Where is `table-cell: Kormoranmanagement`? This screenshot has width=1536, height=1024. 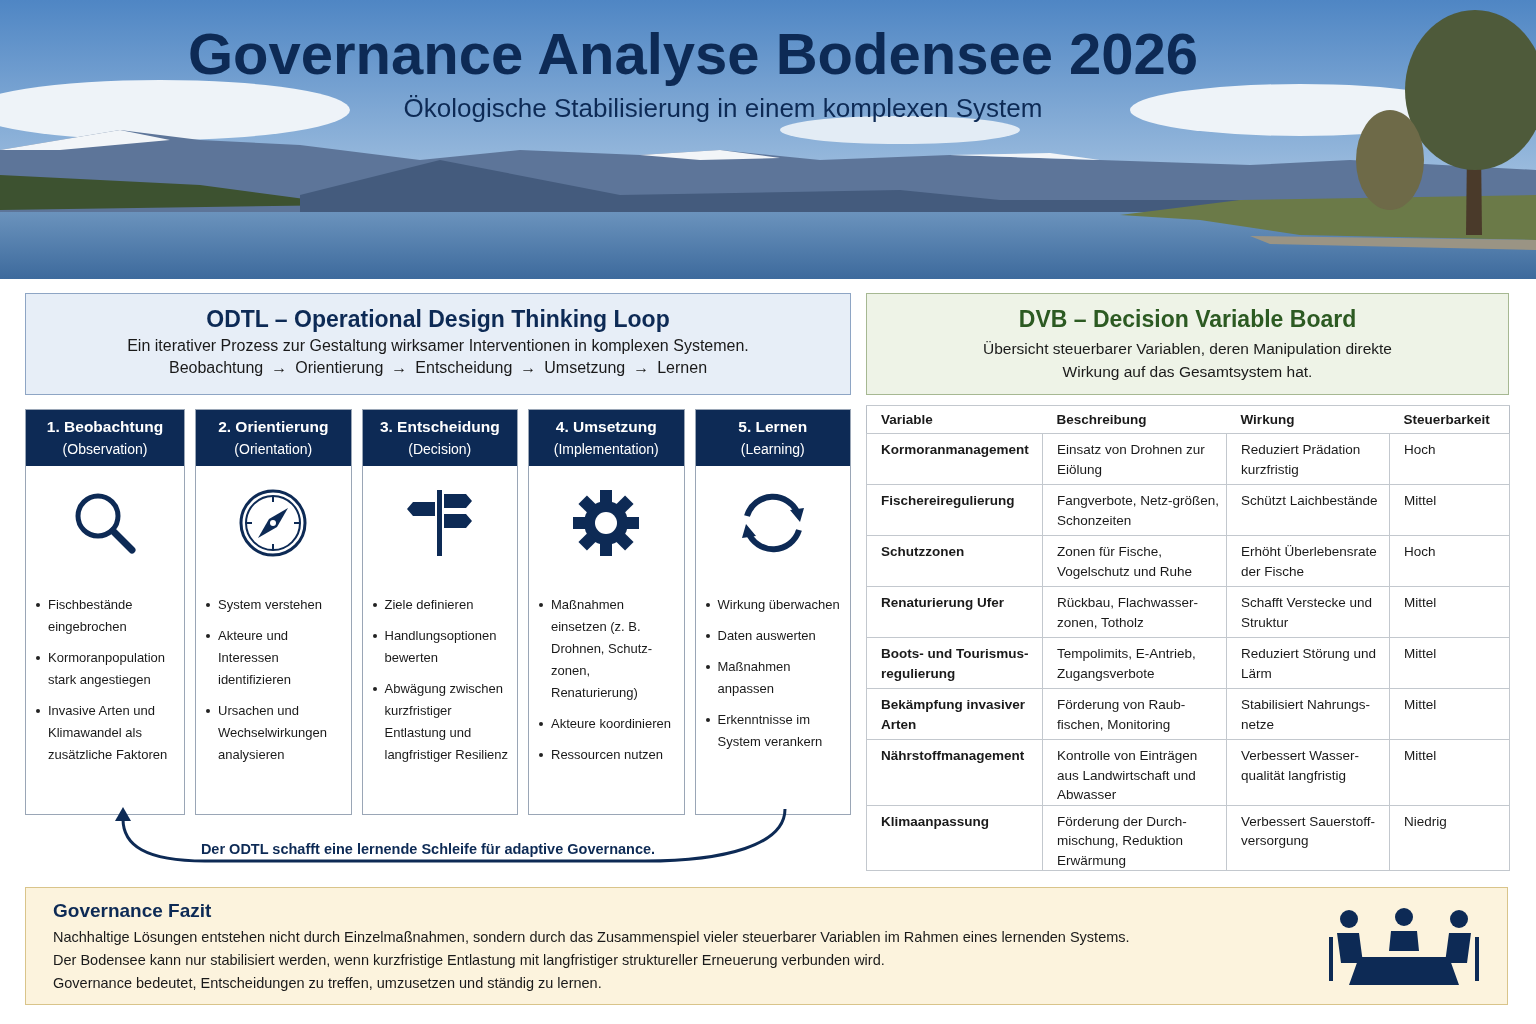 table-cell: Kormoranmanagement is located at coordinates (954, 459).